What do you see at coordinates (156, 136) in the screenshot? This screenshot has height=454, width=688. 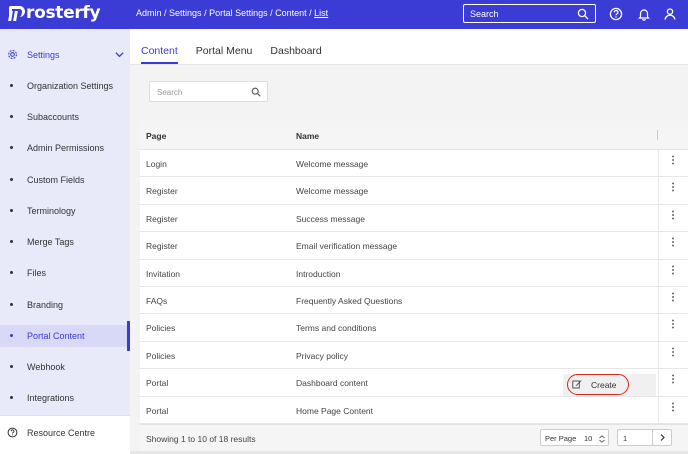 I see `column-header-page: Page` at bounding box center [156, 136].